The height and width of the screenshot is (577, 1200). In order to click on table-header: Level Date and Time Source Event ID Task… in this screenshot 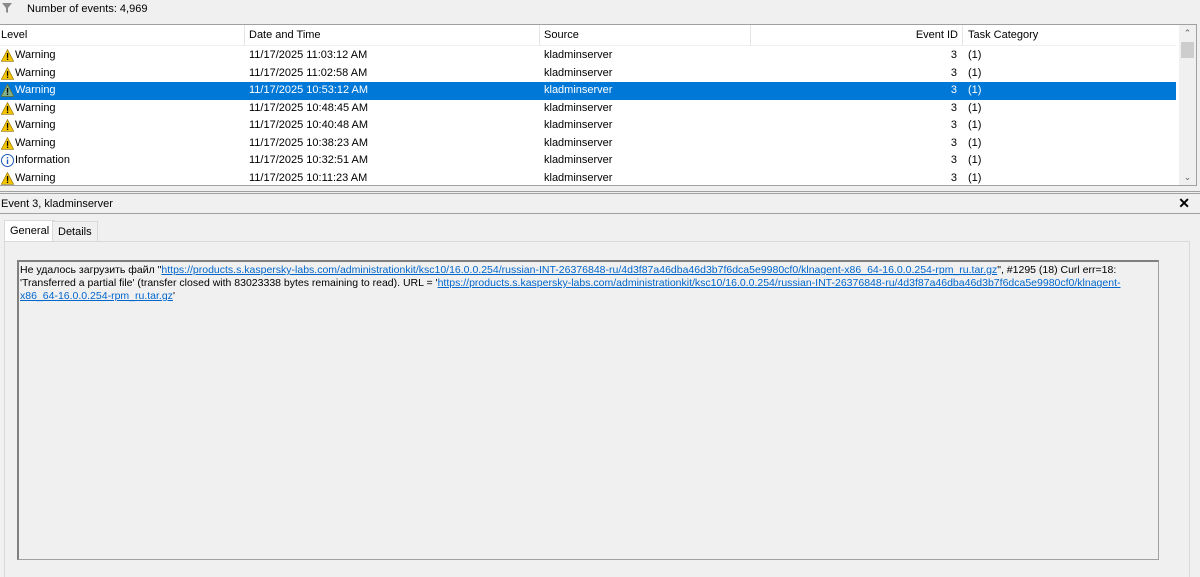, I will do `click(588, 35)`.